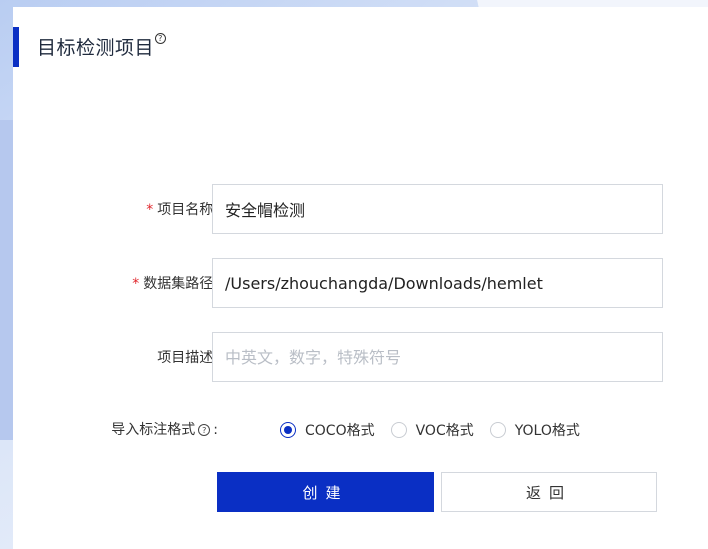 This screenshot has height=549, width=708. What do you see at coordinates (547, 431) in the screenshot?
I see `radio-label: YOLO格式` at bounding box center [547, 431].